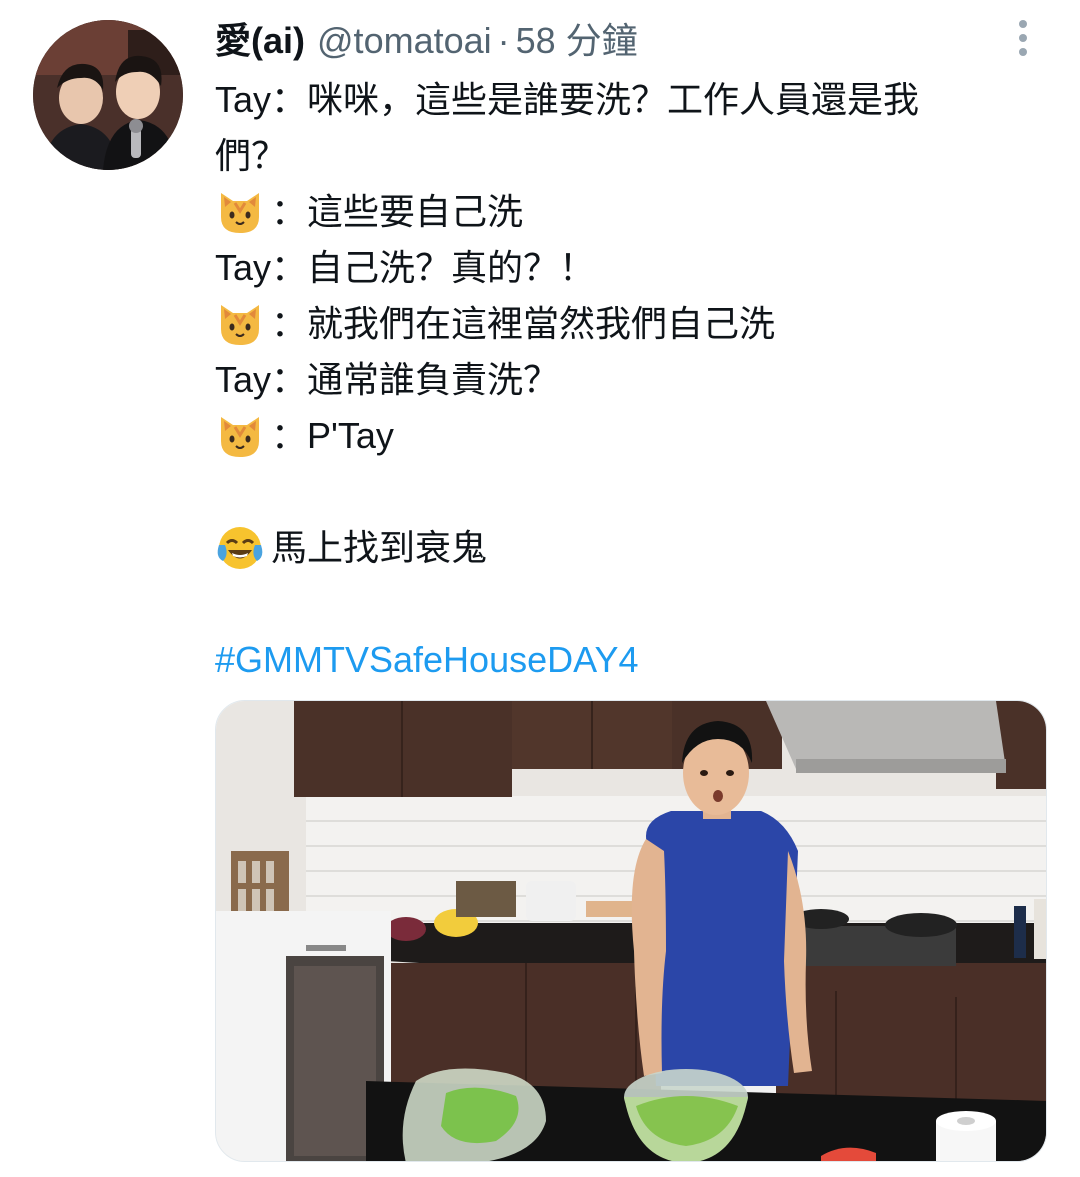 The height and width of the screenshot is (1177, 1080). I want to click on text-line: Tay：咪咪，這些是誰要洗？工作人員還是我, so click(630, 100).